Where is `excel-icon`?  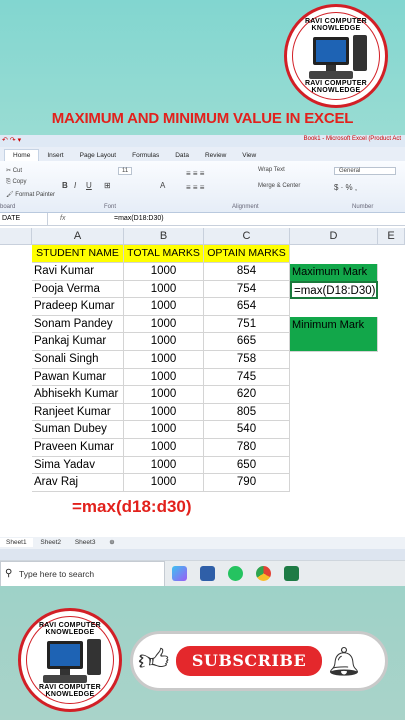
excel-icon is located at coordinates (291, 573).